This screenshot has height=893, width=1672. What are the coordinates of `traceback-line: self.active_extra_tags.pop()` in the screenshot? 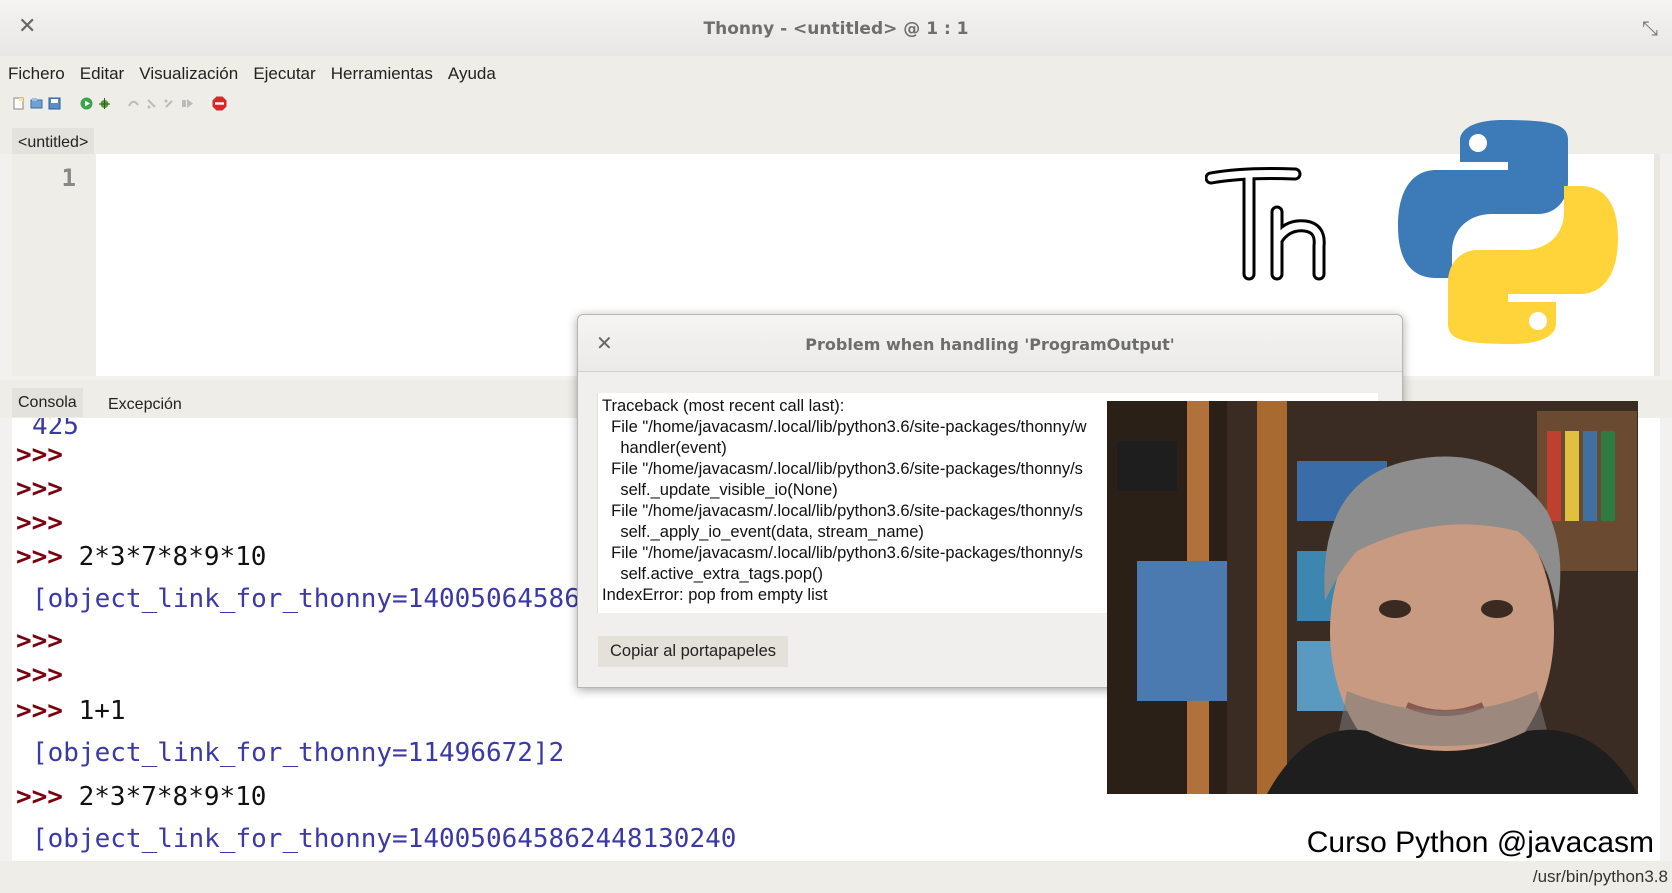 It's located at (713, 574).